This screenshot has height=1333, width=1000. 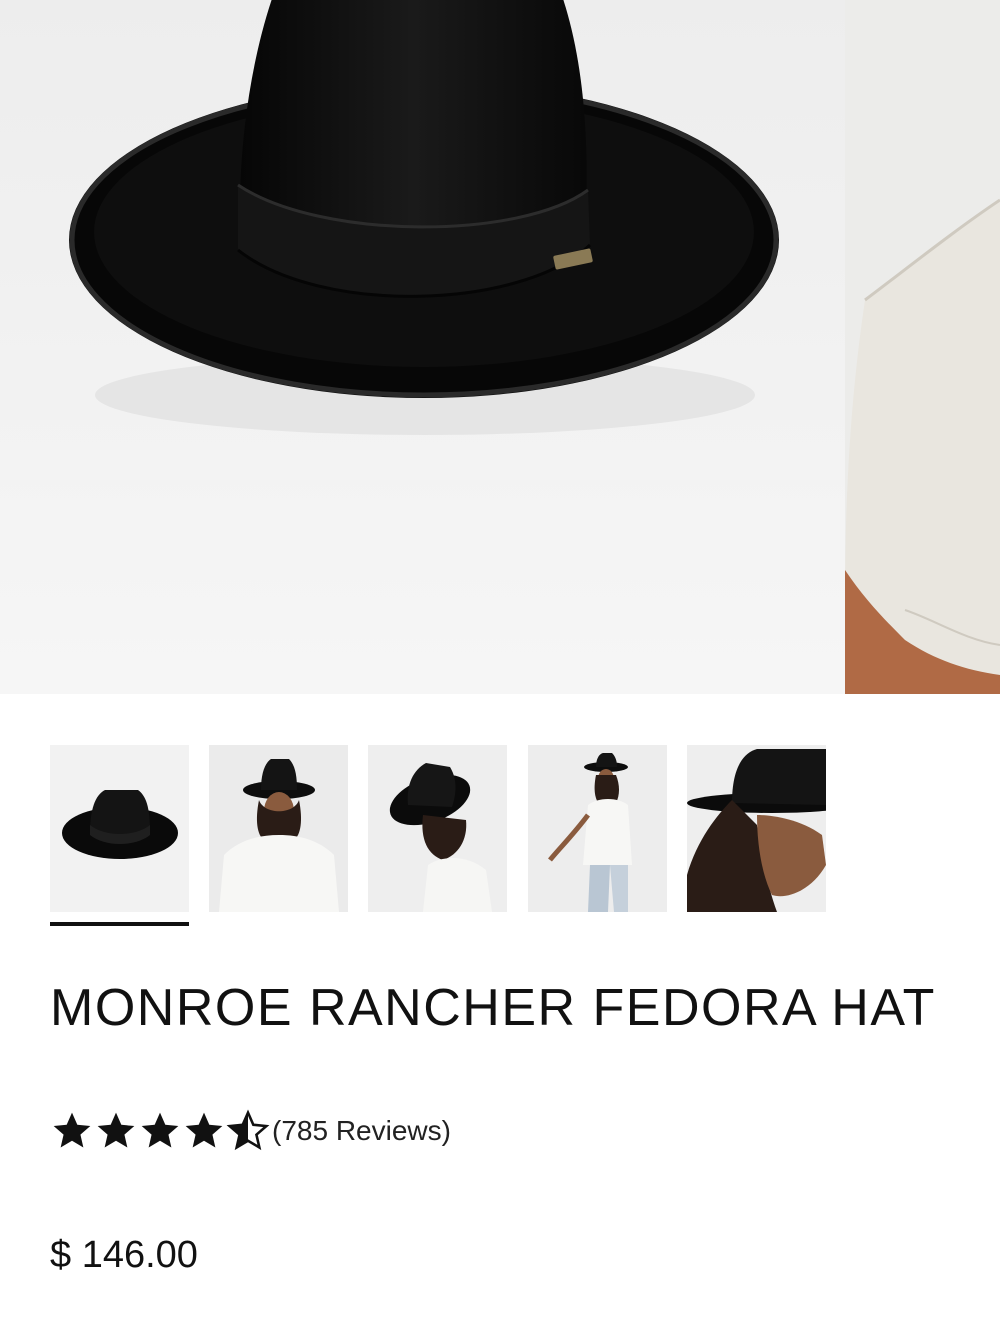 I want to click on thumbnail-model-looking-down, so click(x=437, y=828).